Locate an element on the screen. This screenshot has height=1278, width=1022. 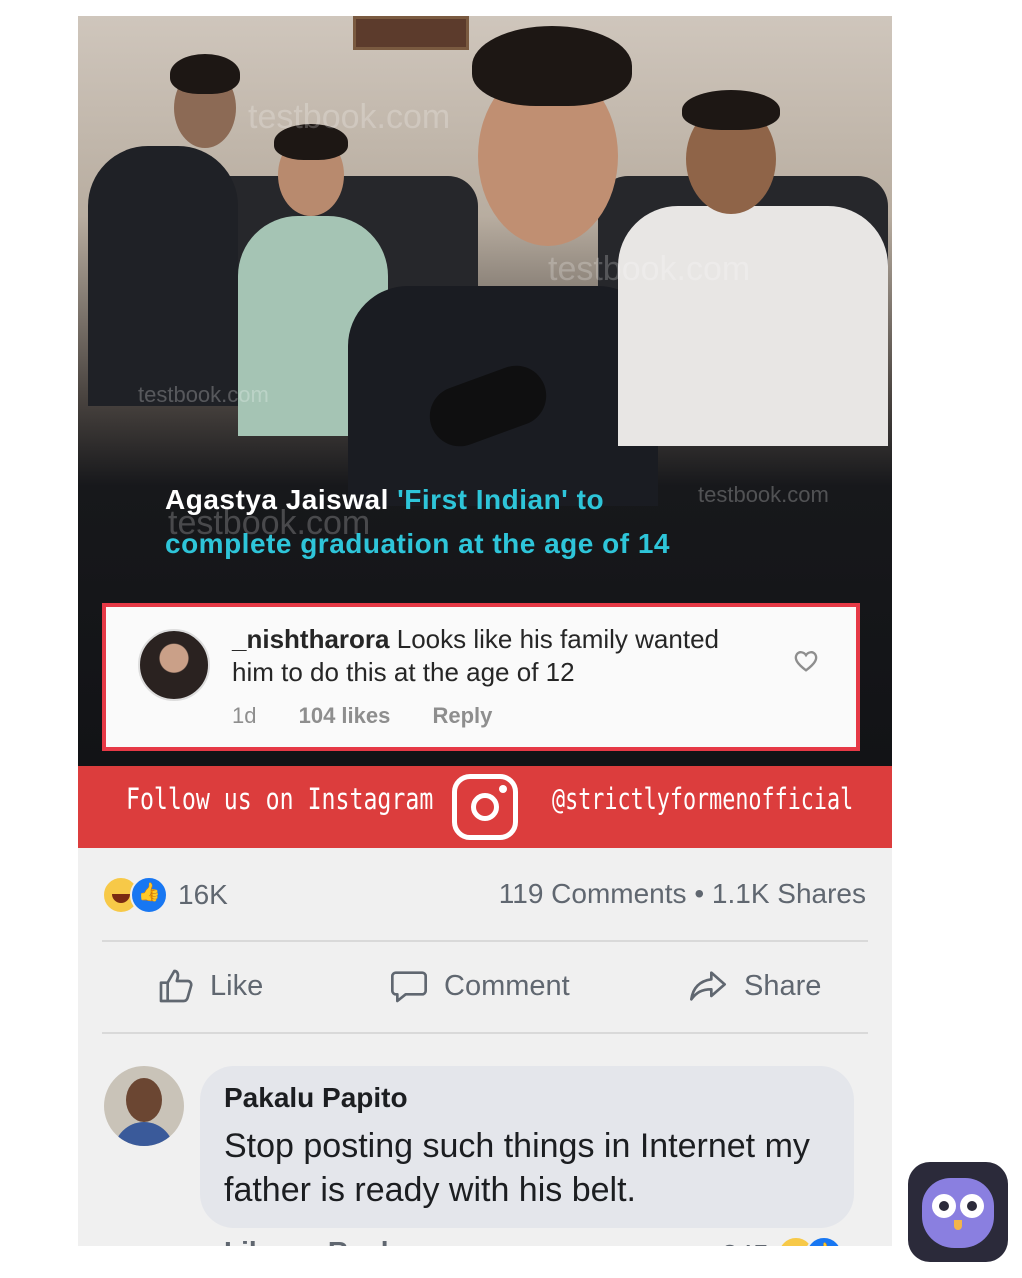
share-button: Share is located at coordinates (753, 986).